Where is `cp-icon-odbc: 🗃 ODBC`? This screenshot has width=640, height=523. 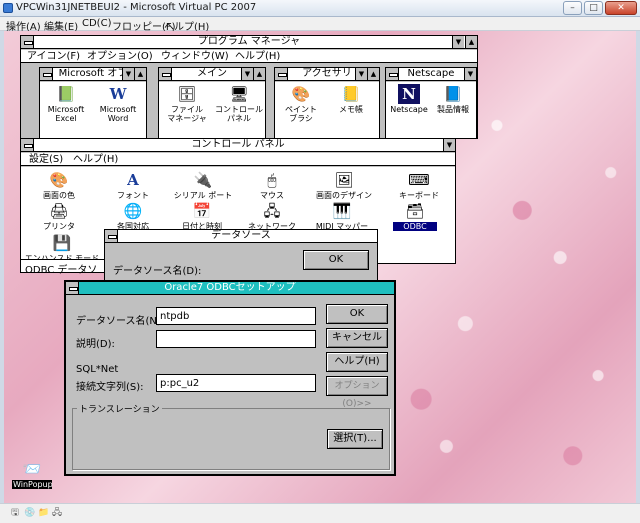 cp-icon-odbc: 🗃 ODBC is located at coordinates (415, 216).